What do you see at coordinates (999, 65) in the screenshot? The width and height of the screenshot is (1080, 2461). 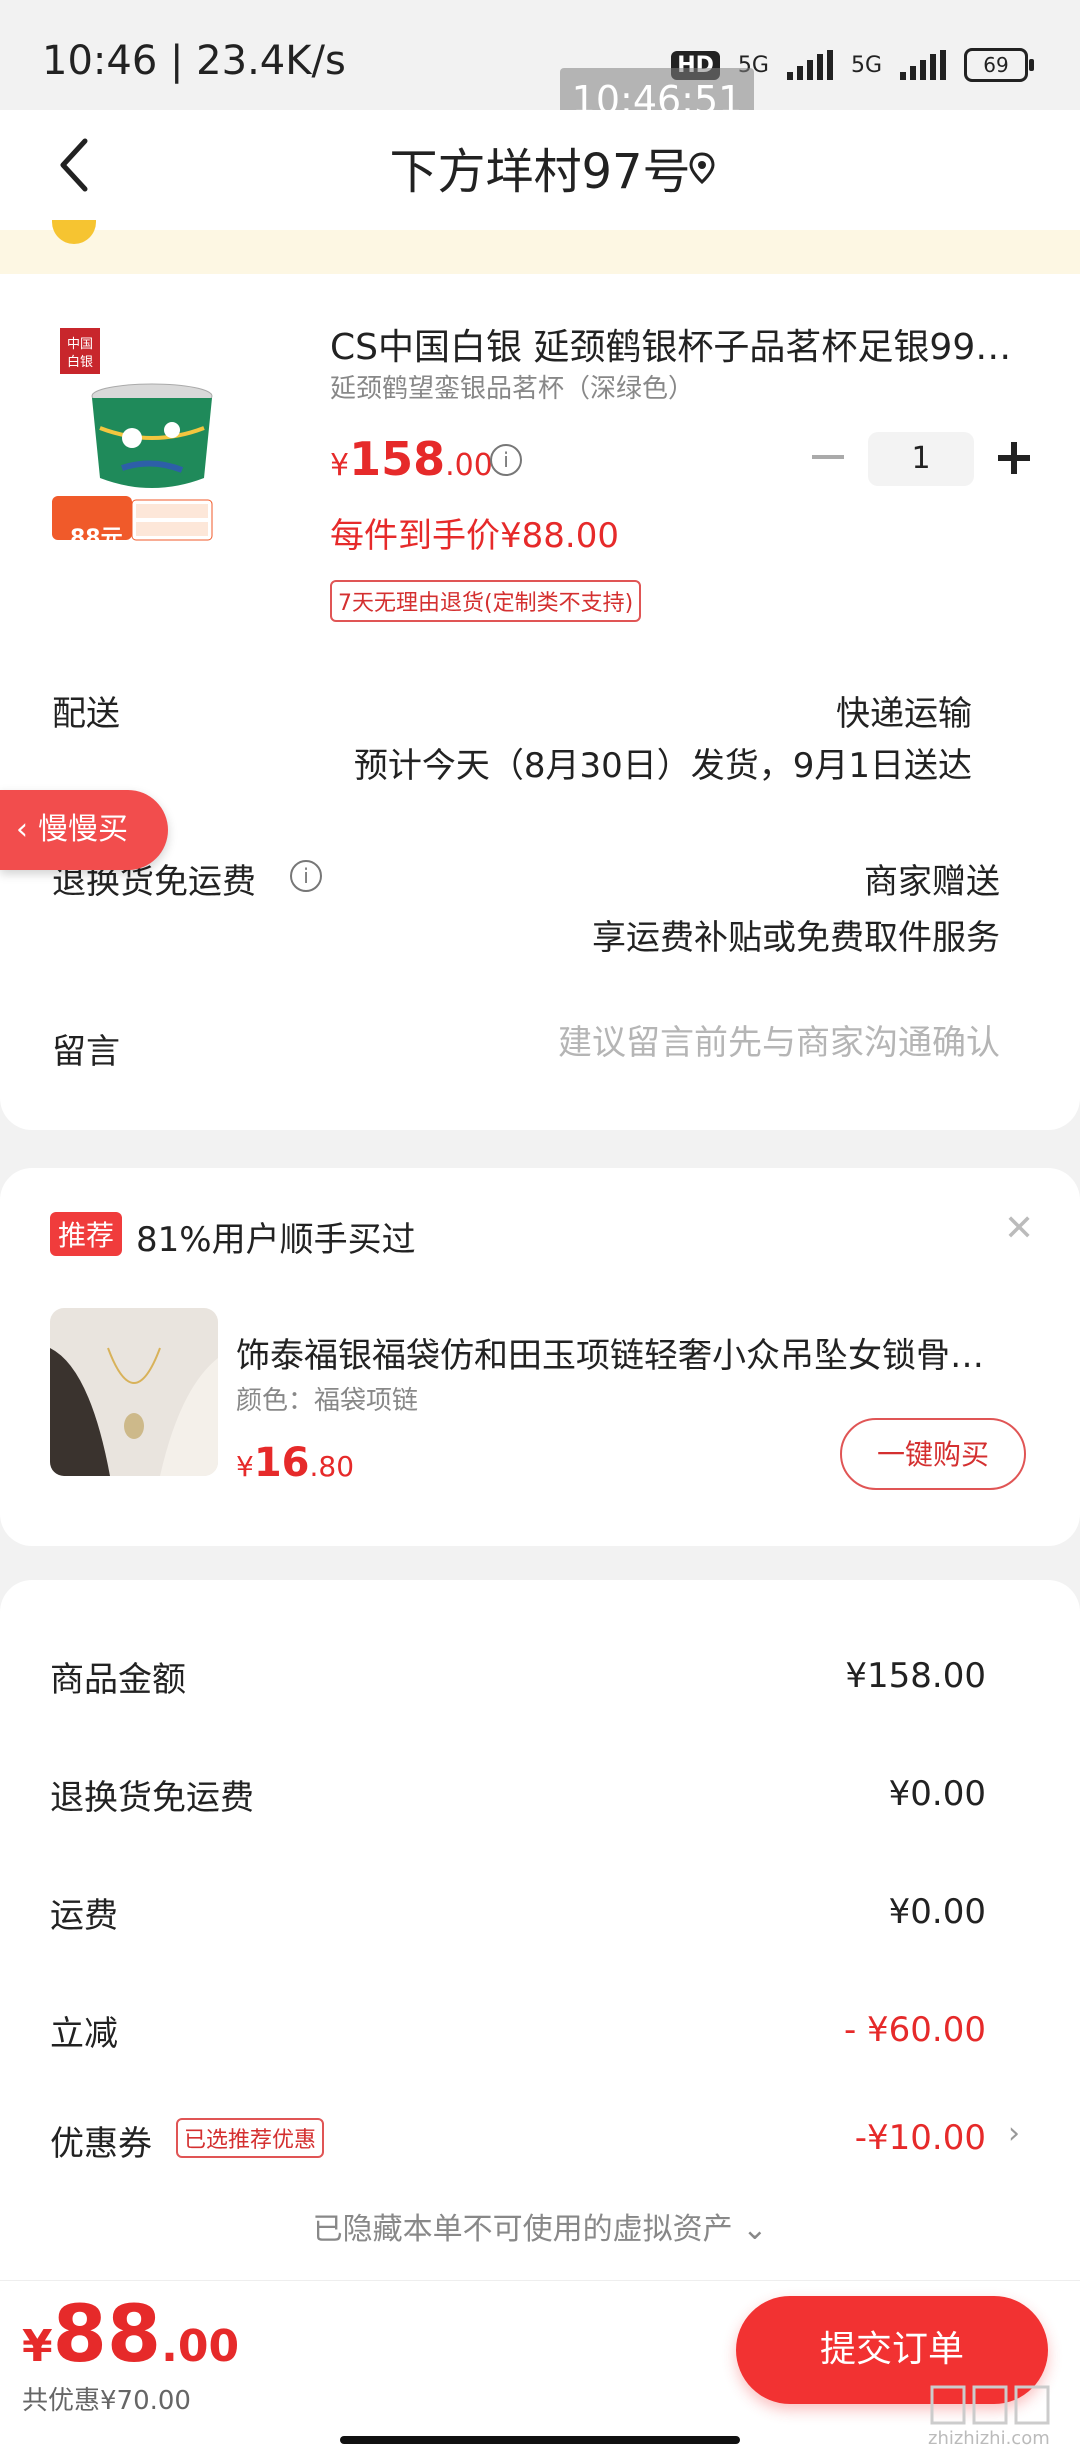 I see `battery-icon: 69` at bounding box center [999, 65].